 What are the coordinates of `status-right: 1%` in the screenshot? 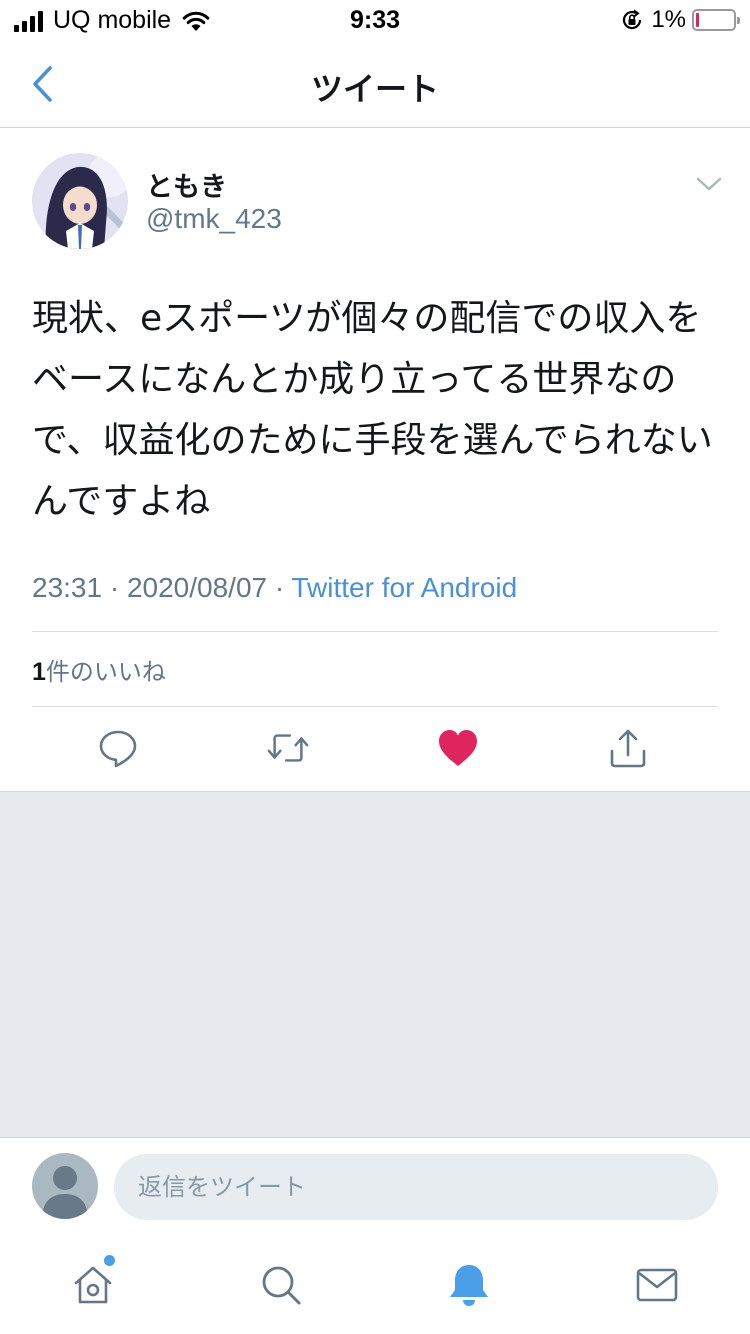 It's located at (680, 20).